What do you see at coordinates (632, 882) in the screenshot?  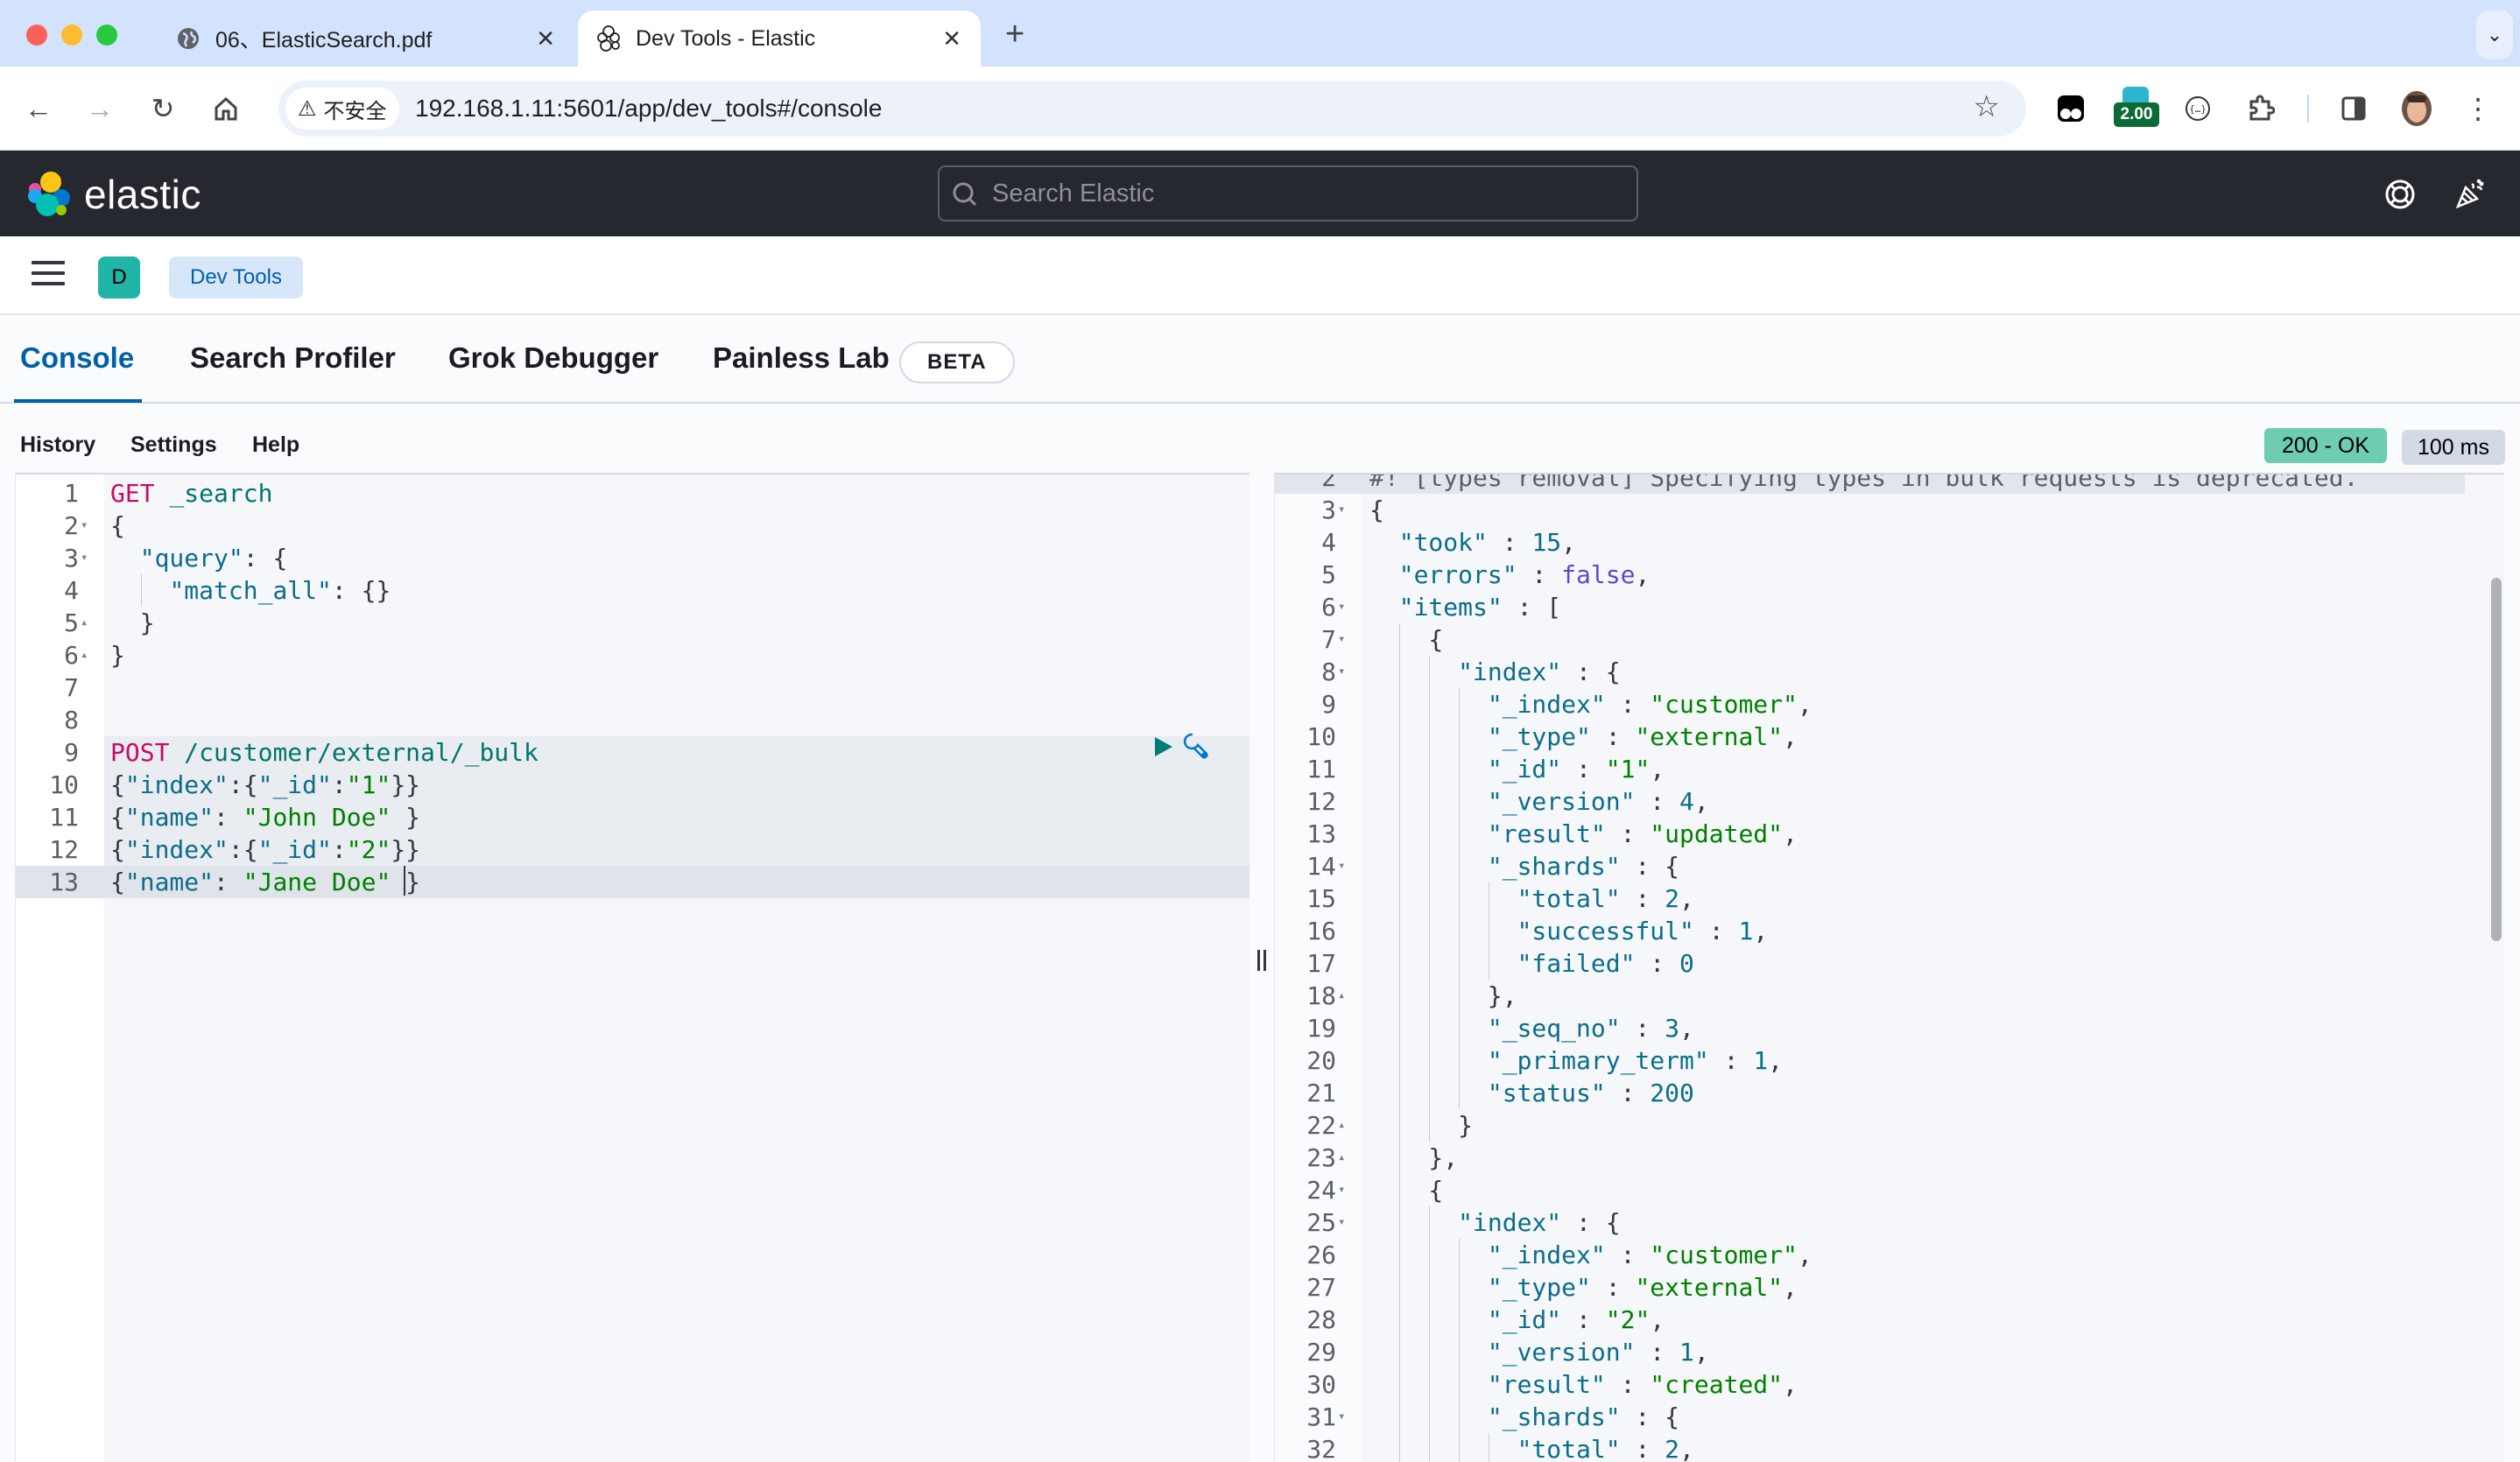 I see `code-line: 13 {"name": "Jane Doe" }` at bounding box center [632, 882].